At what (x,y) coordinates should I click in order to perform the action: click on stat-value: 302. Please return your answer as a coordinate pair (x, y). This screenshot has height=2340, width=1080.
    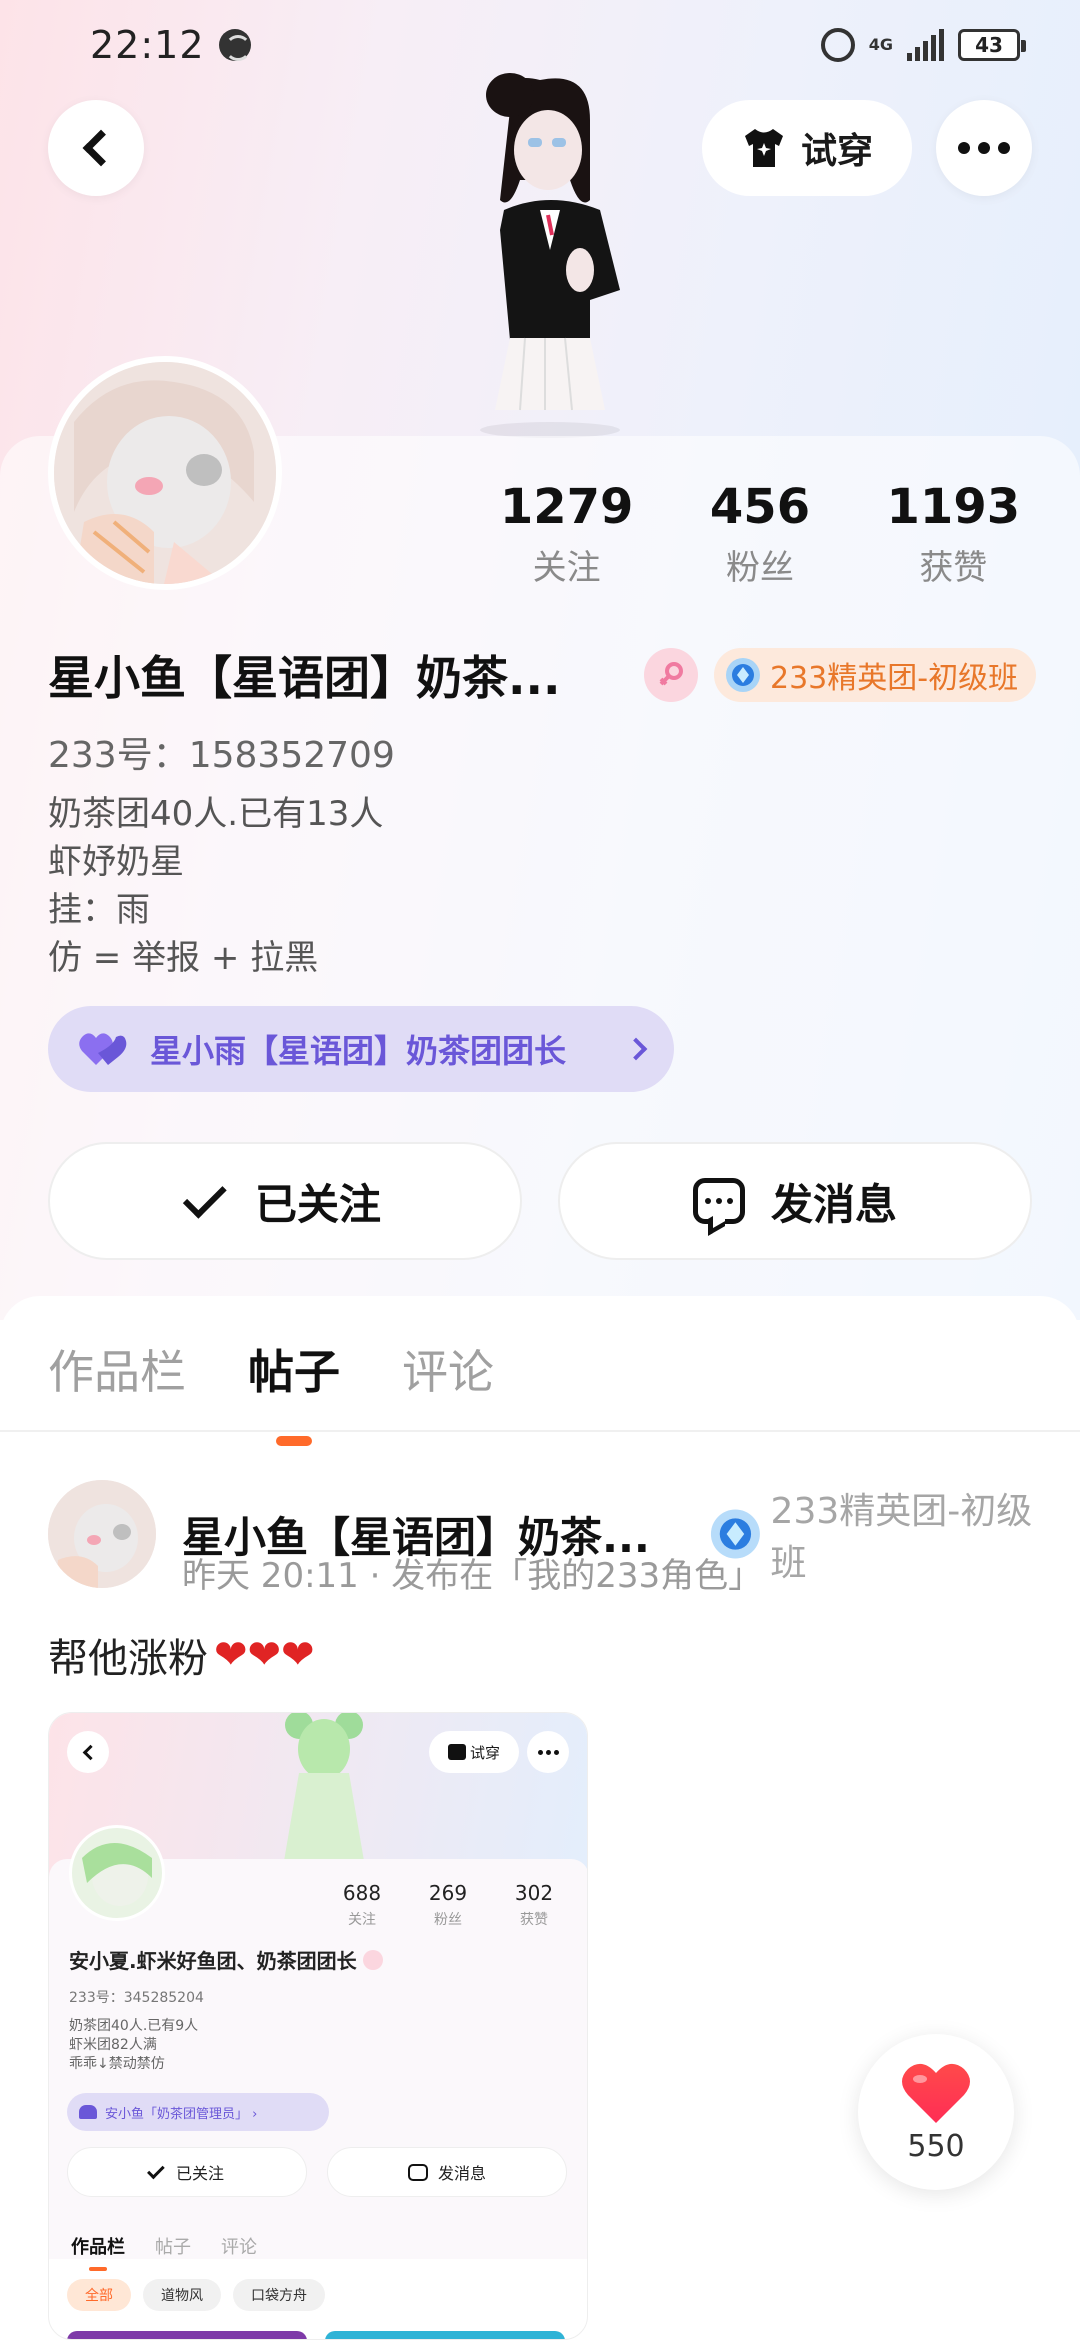
    Looking at the image, I should click on (534, 1893).